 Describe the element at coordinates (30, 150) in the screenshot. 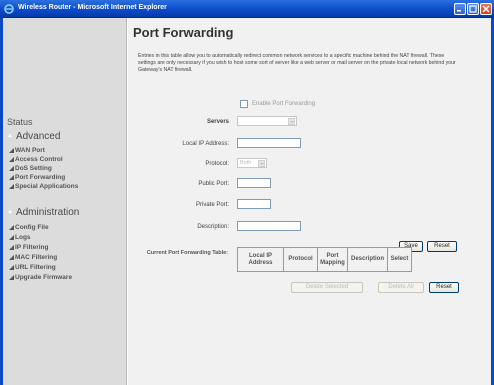

I see `sidebar-item-label: WAN Port` at that location.